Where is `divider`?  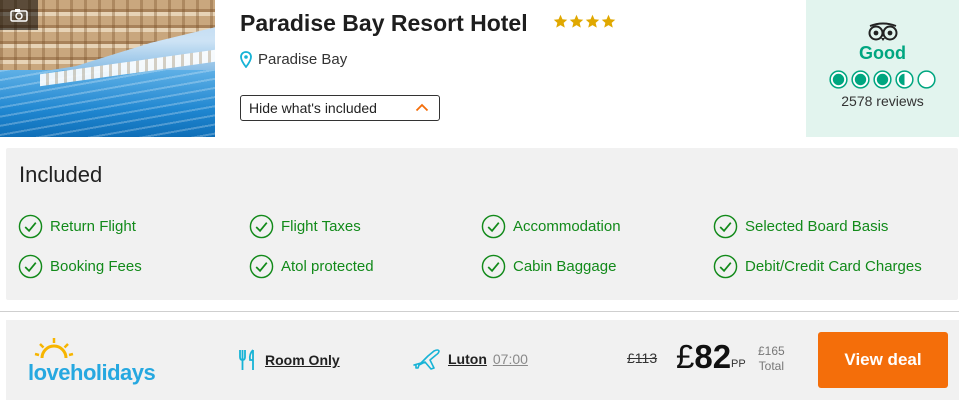 divider is located at coordinates (479, 311).